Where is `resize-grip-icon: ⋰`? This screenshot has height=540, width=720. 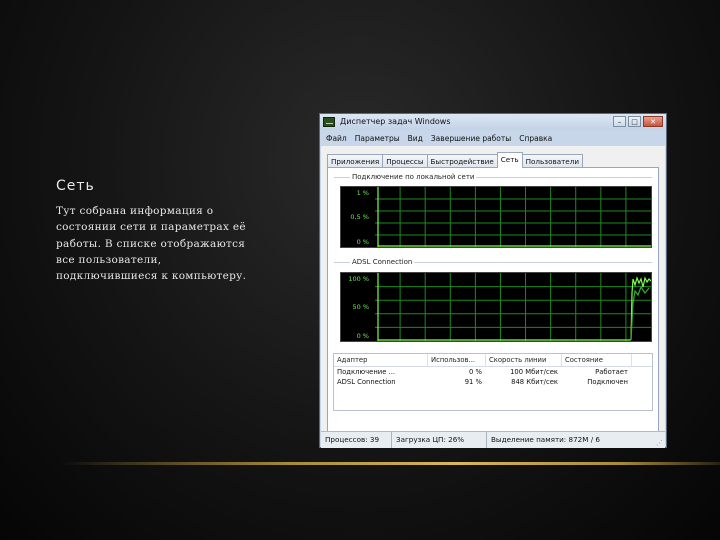
resize-grip-icon: ⋰ is located at coordinates (659, 443).